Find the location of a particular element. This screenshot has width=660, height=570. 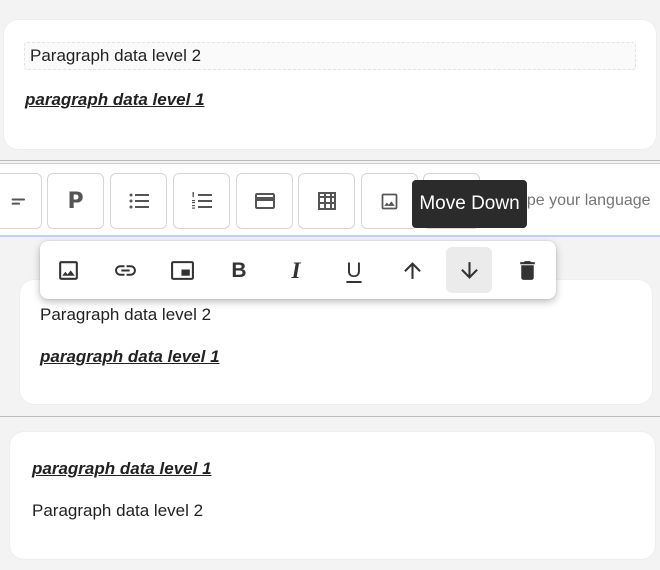

numbered-list-button is located at coordinates (201, 201).